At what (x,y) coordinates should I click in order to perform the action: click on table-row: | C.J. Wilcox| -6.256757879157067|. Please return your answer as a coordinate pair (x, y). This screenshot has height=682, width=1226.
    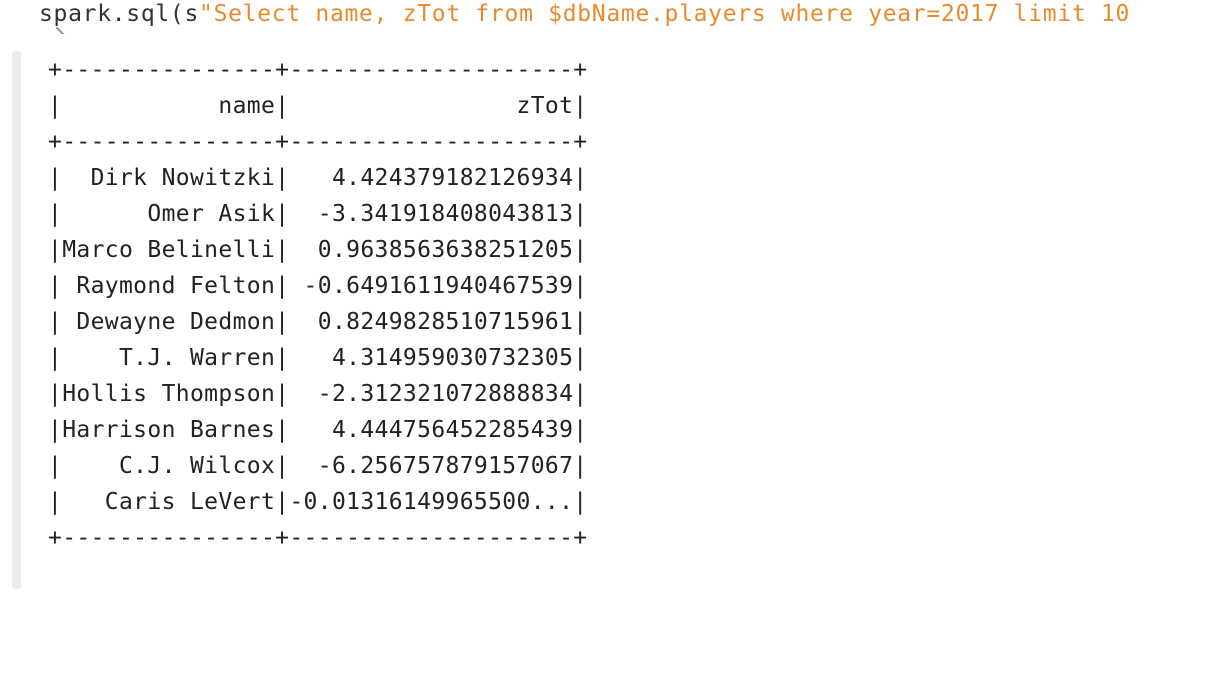
    Looking at the image, I should click on (318, 466).